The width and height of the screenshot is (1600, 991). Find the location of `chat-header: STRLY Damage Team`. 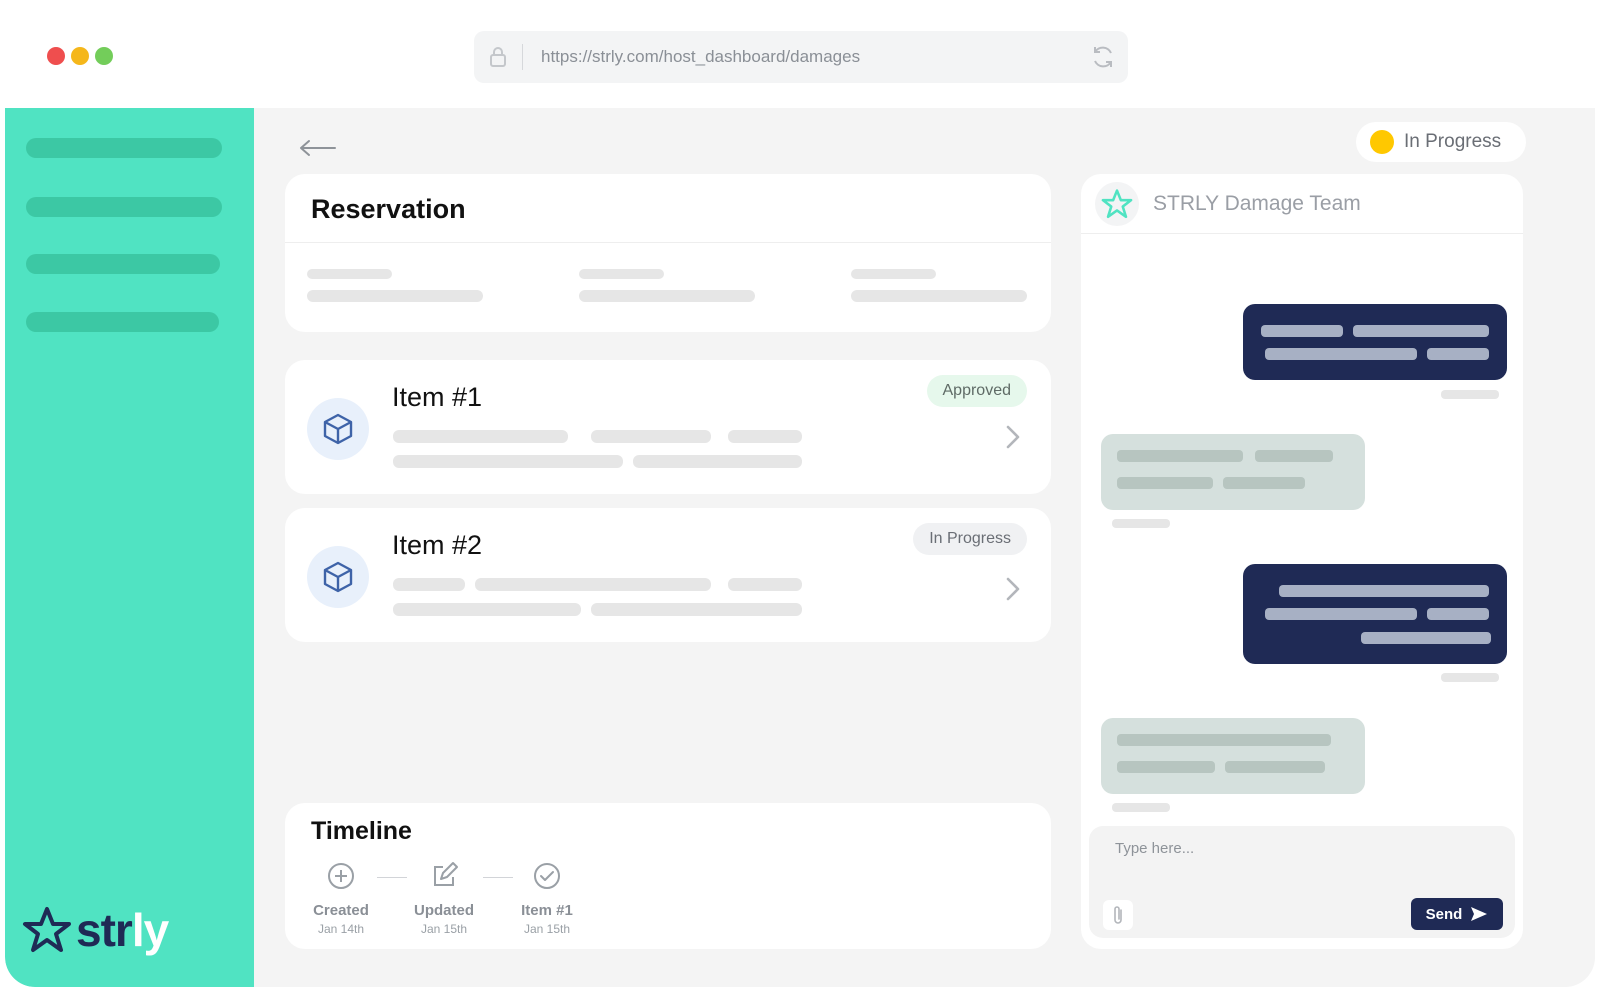

chat-header: STRLY Damage Team is located at coordinates (1302, 204).